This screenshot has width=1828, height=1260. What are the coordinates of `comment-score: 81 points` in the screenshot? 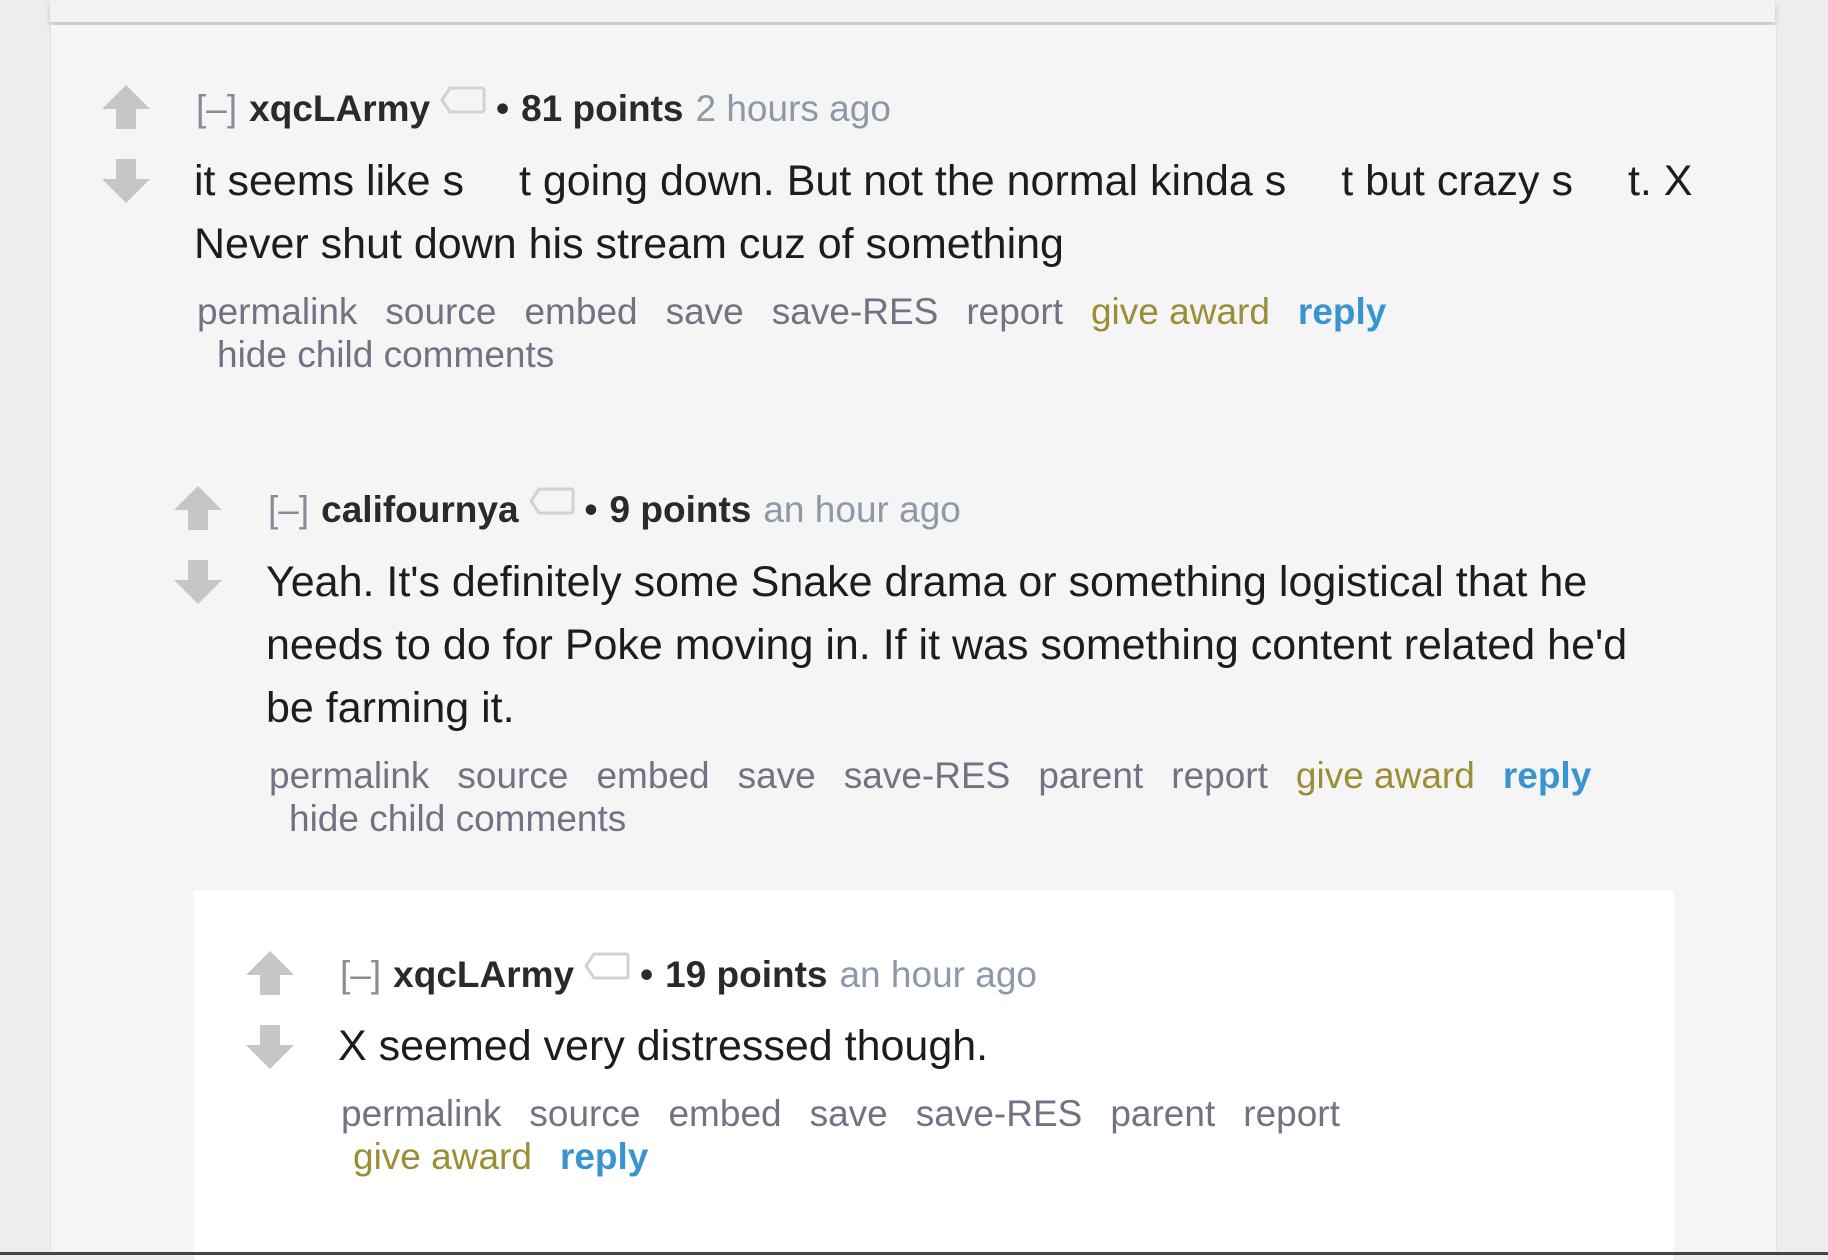 It's located at (602, 108).